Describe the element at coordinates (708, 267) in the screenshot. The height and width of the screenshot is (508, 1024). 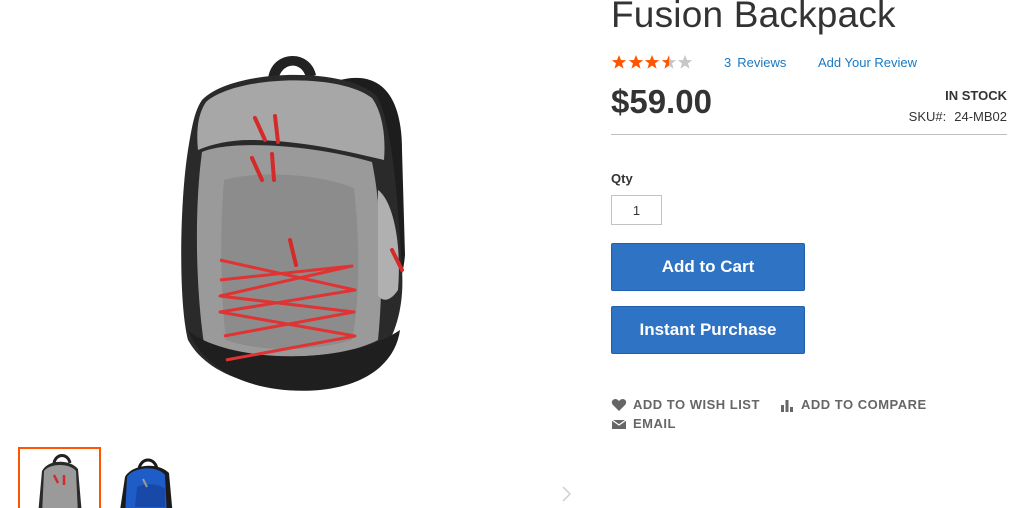
I see `add-to-cart-button: Add to Cart` at that location.